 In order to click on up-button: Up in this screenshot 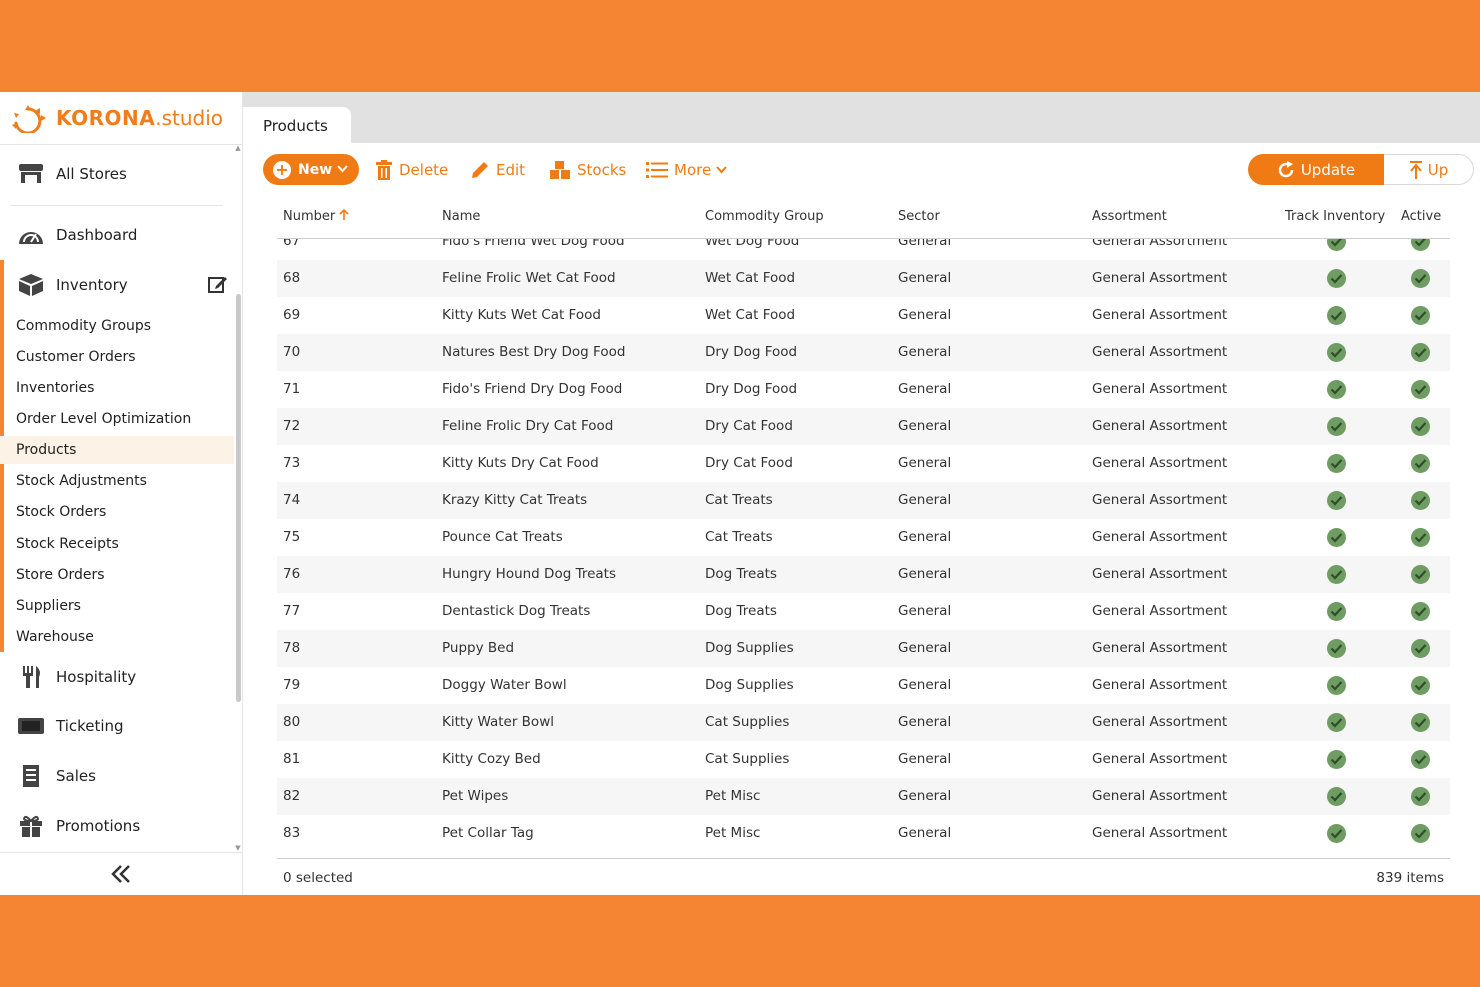, I will do `click(1429, 169)`.